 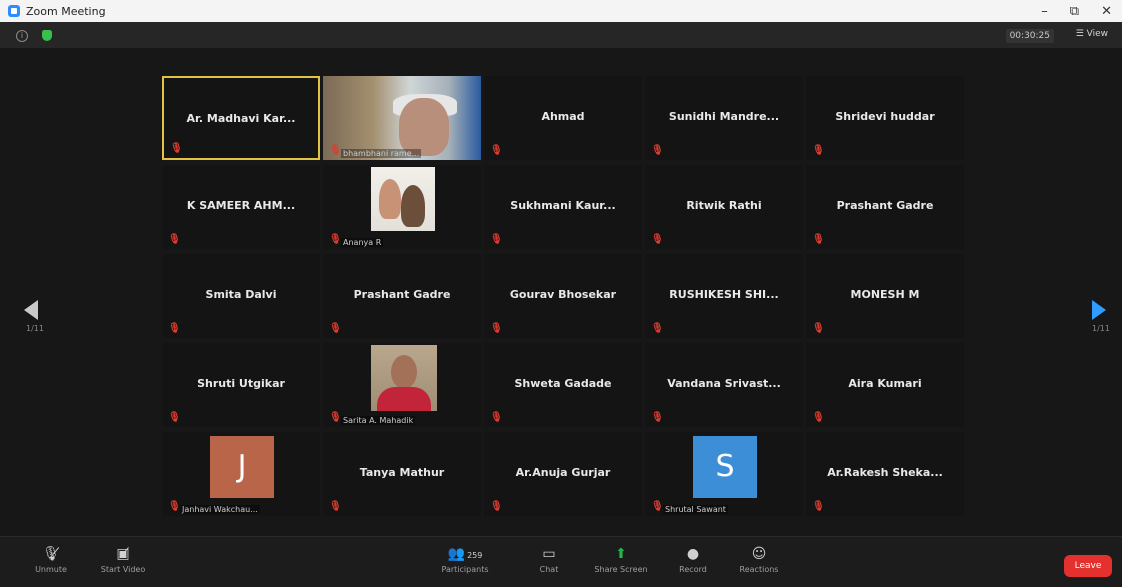 I want to click on participant-tile: Ar. Madhavi Kar... 🎙︎, so click(x=241, y=118).